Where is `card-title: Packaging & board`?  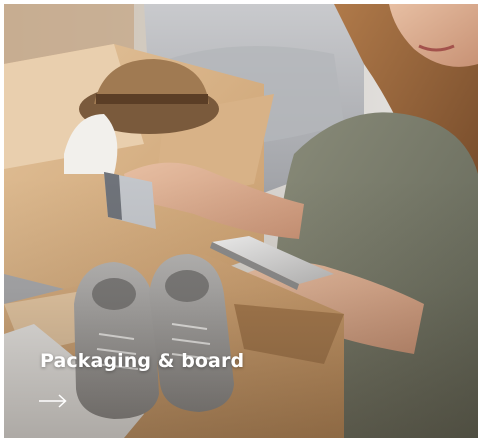
card-title: Packaging & board is located at coordinates (142, 361).